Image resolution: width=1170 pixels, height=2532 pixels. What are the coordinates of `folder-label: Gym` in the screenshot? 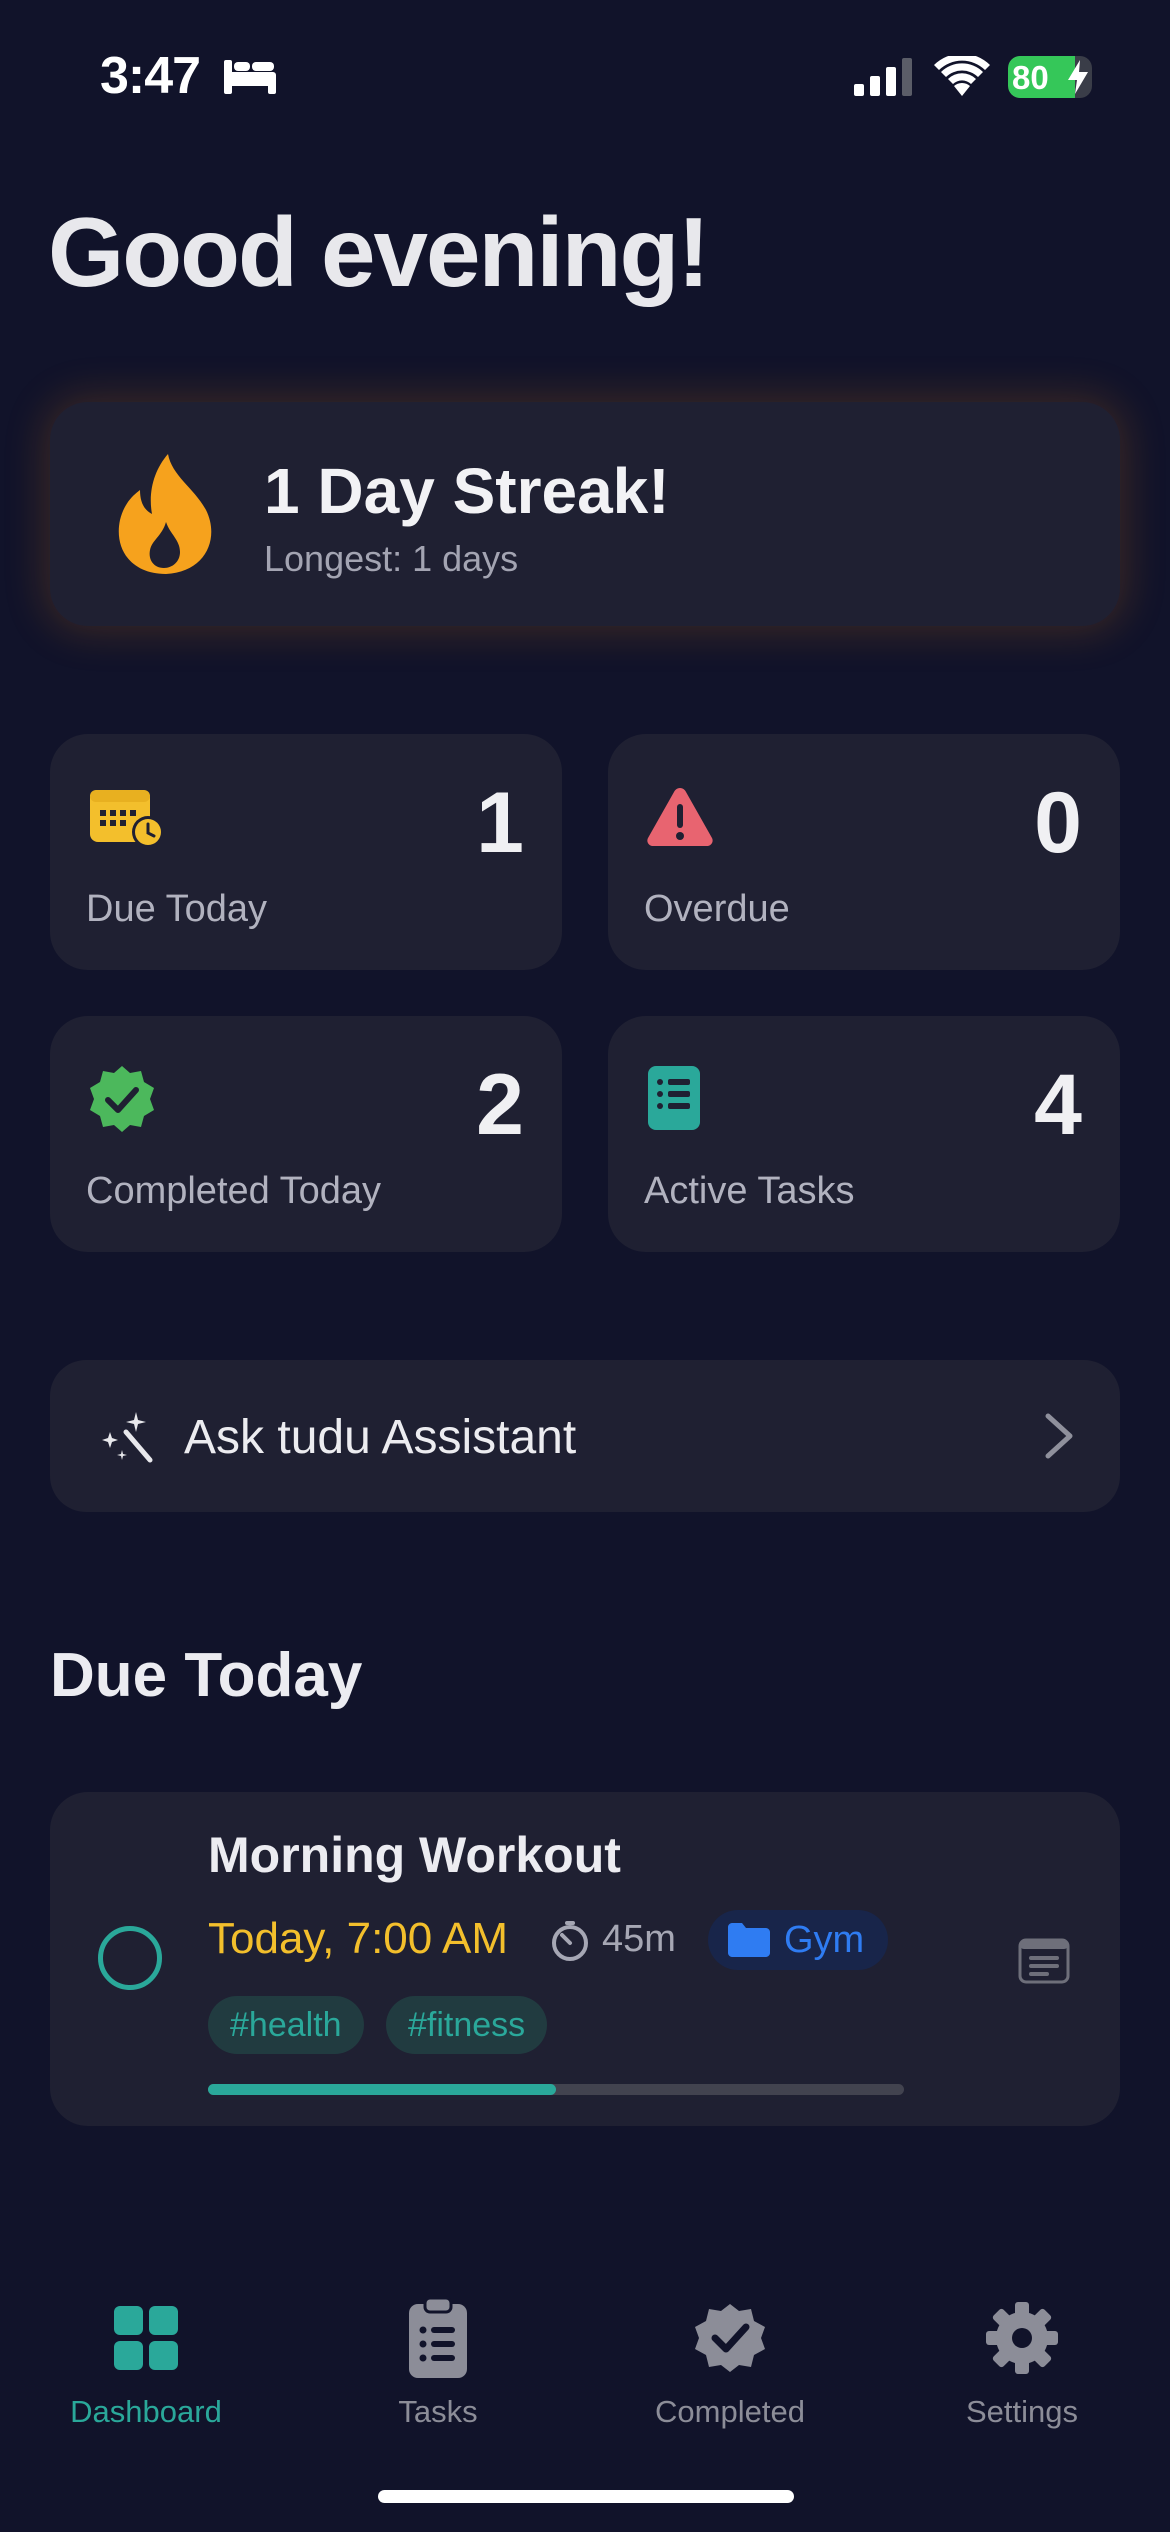 It's located at (824, 1939).